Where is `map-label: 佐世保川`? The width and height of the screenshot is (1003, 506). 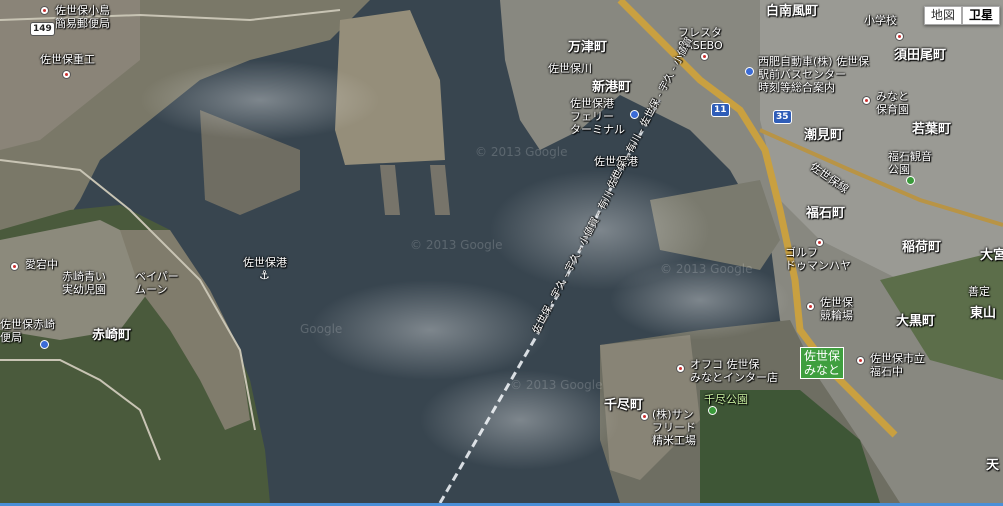
map-label: 佐世保川 is located at coordinates (570, 68).